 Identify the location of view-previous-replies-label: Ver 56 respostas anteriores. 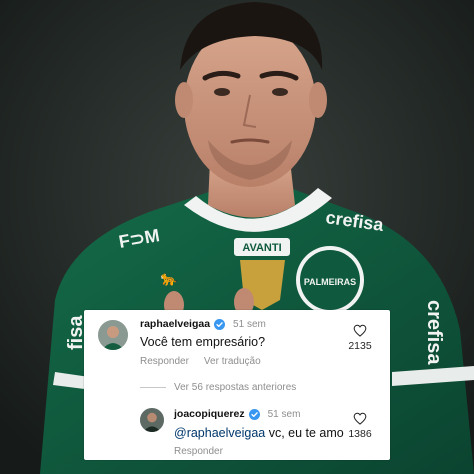
(235, 387).